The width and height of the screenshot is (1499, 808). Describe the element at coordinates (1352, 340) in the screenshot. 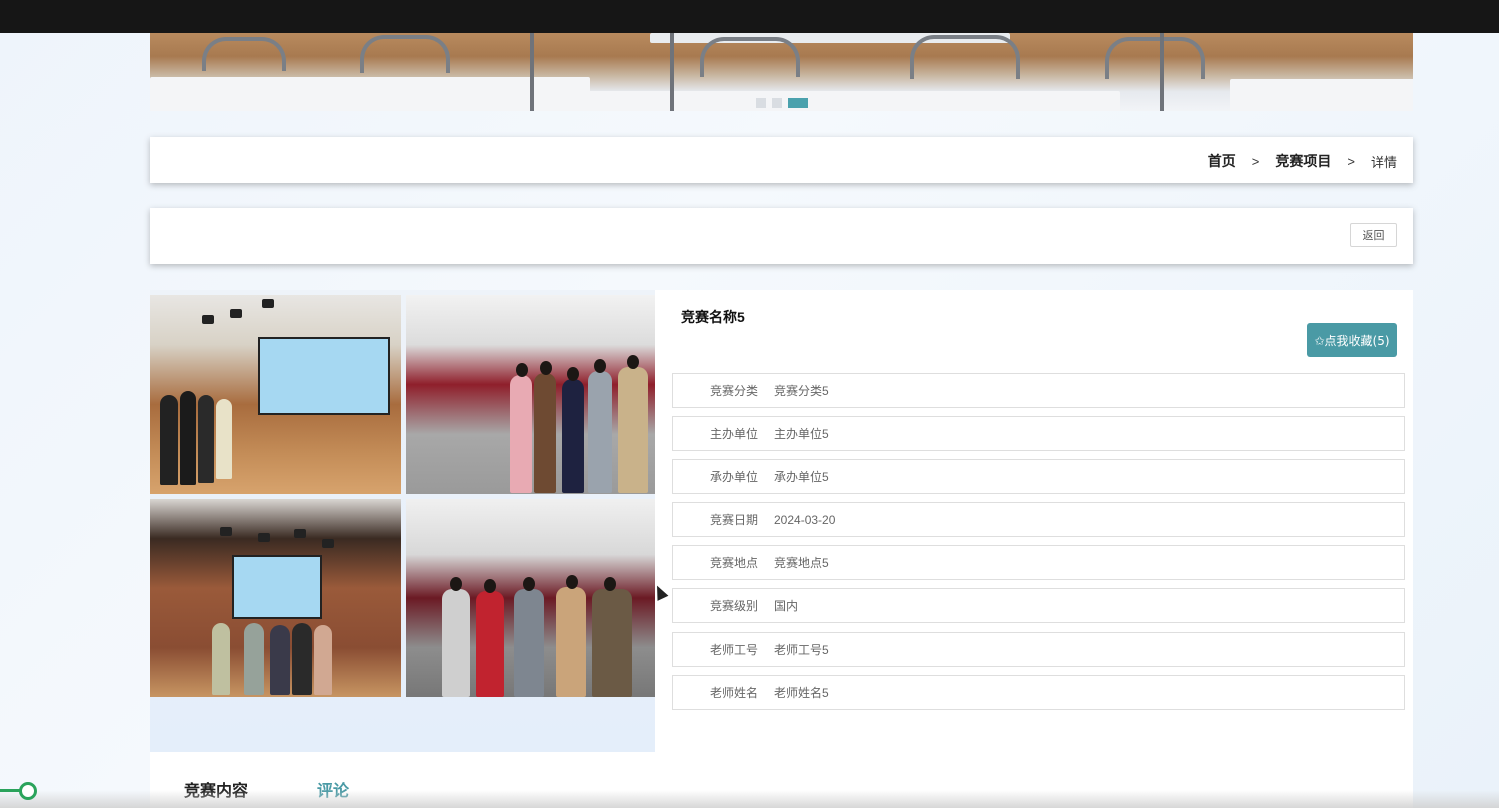

I see `favorite-button: ✩点我收藏(5)` at that location.